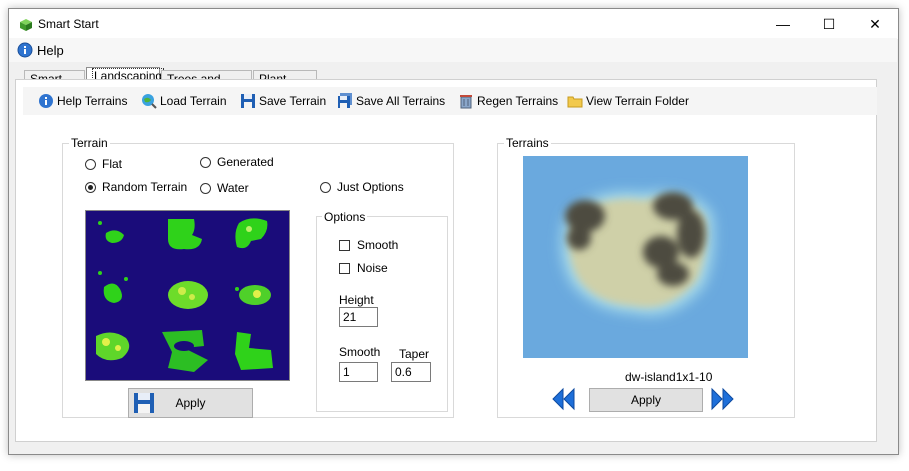  I want to click on height-input, so click(358, 317).